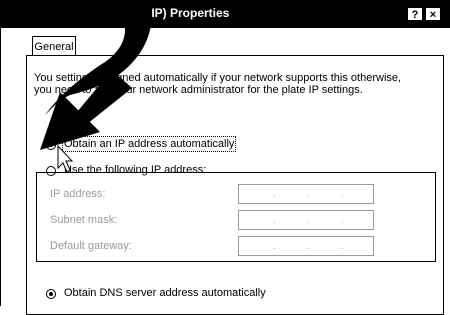 This screenshot has height=315, width=450. What do you see at coordinates (189, 13) in the screenshot?
I see `window-title: /IP) Properties` at bounding box center [189, 13].